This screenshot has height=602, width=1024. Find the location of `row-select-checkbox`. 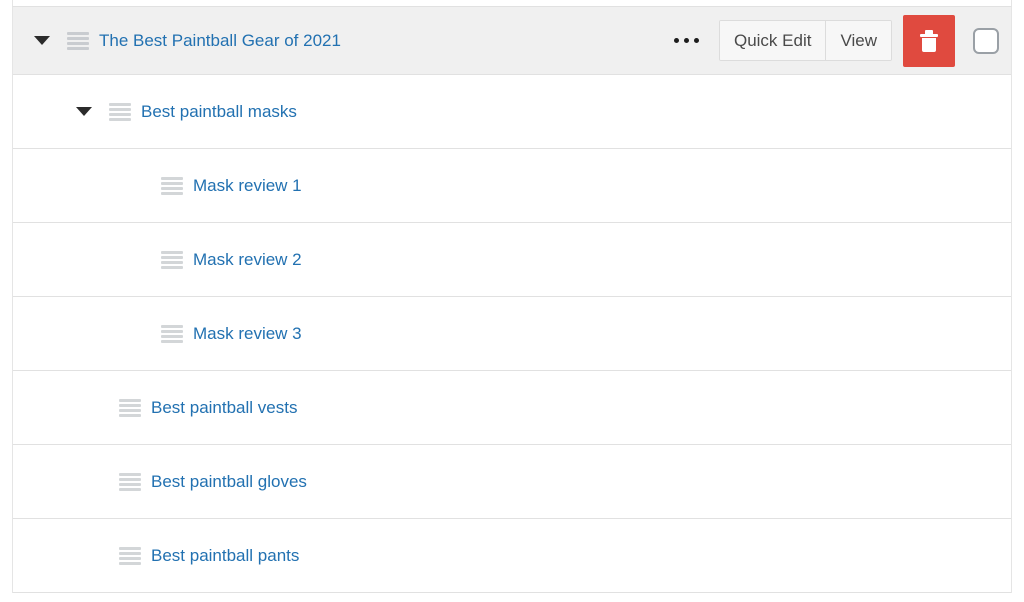

row-select-checkbox is located at coordinates (986, 40).